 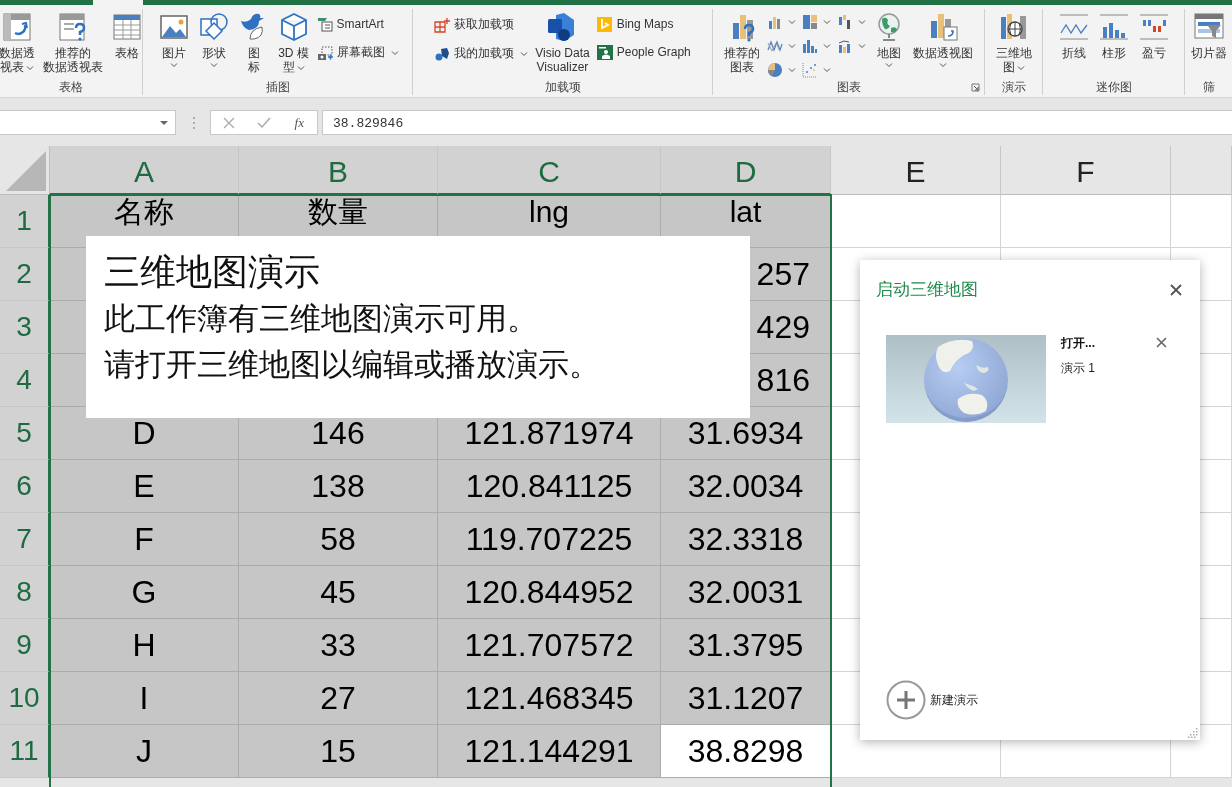 I want to click on bar-chart-icon, so click(x=810, y=46).